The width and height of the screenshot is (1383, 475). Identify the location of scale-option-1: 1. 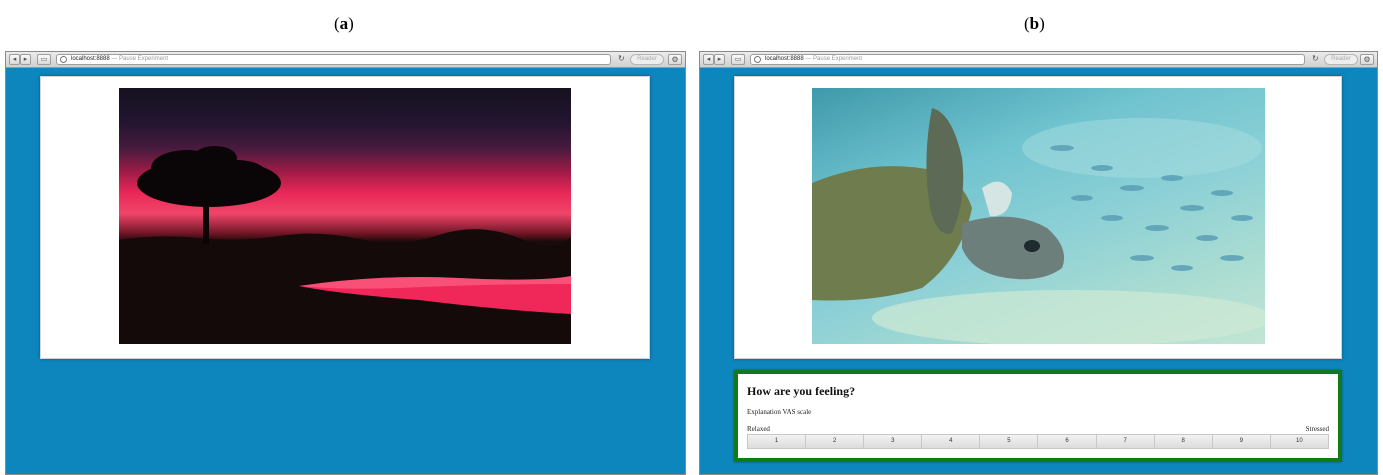
(777, 441).